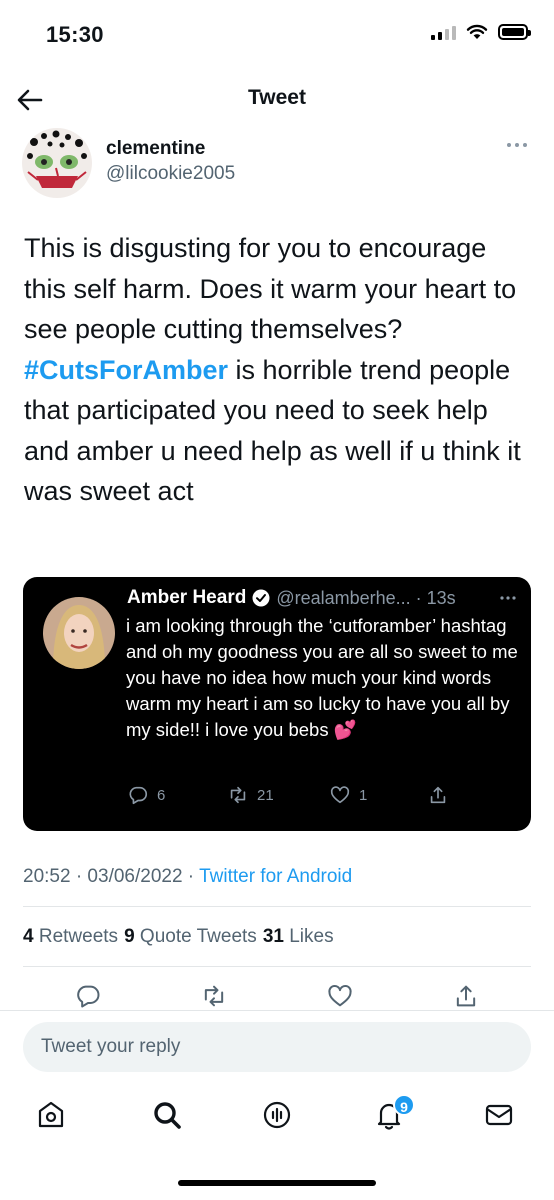 Image resolution: width=554 pixels, height=1200 pixels. I want to click on retweets-label: Retweets, so click(78, 936).